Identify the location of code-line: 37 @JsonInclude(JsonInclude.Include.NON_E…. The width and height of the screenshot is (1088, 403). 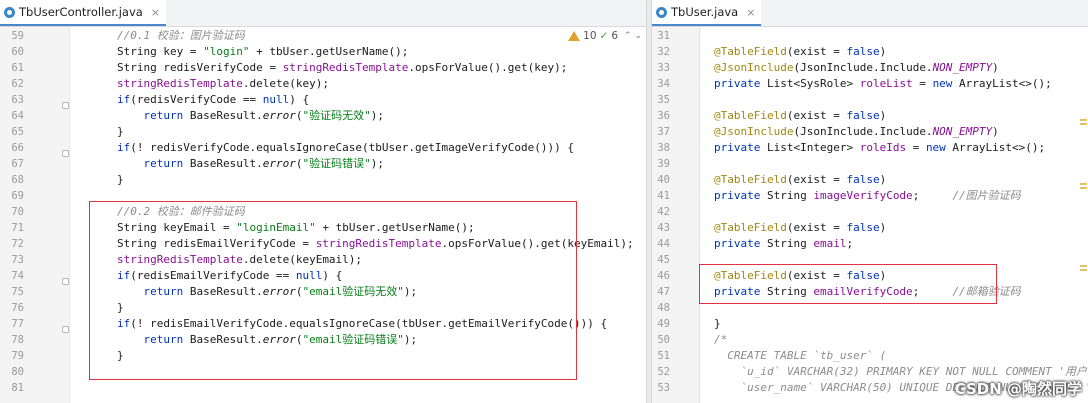
(870, 132).